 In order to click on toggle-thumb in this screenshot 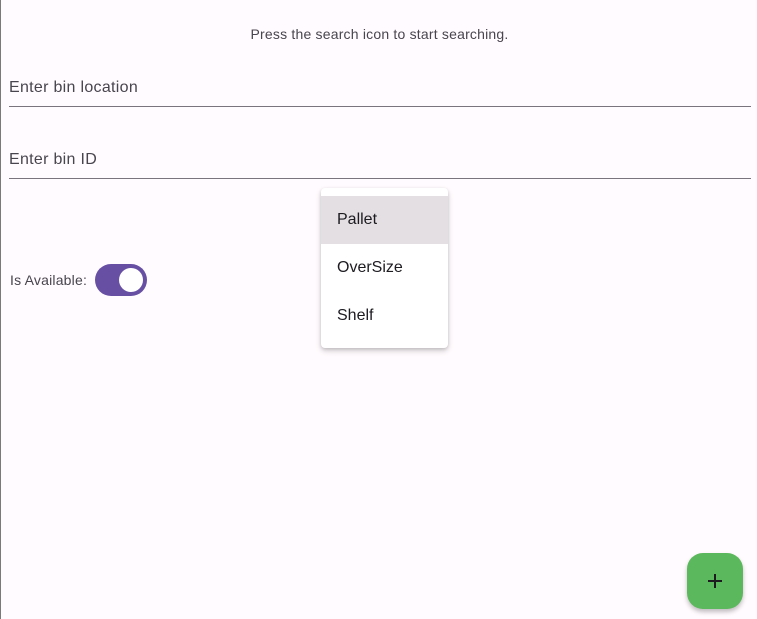, I will do `click(131, 280)`.